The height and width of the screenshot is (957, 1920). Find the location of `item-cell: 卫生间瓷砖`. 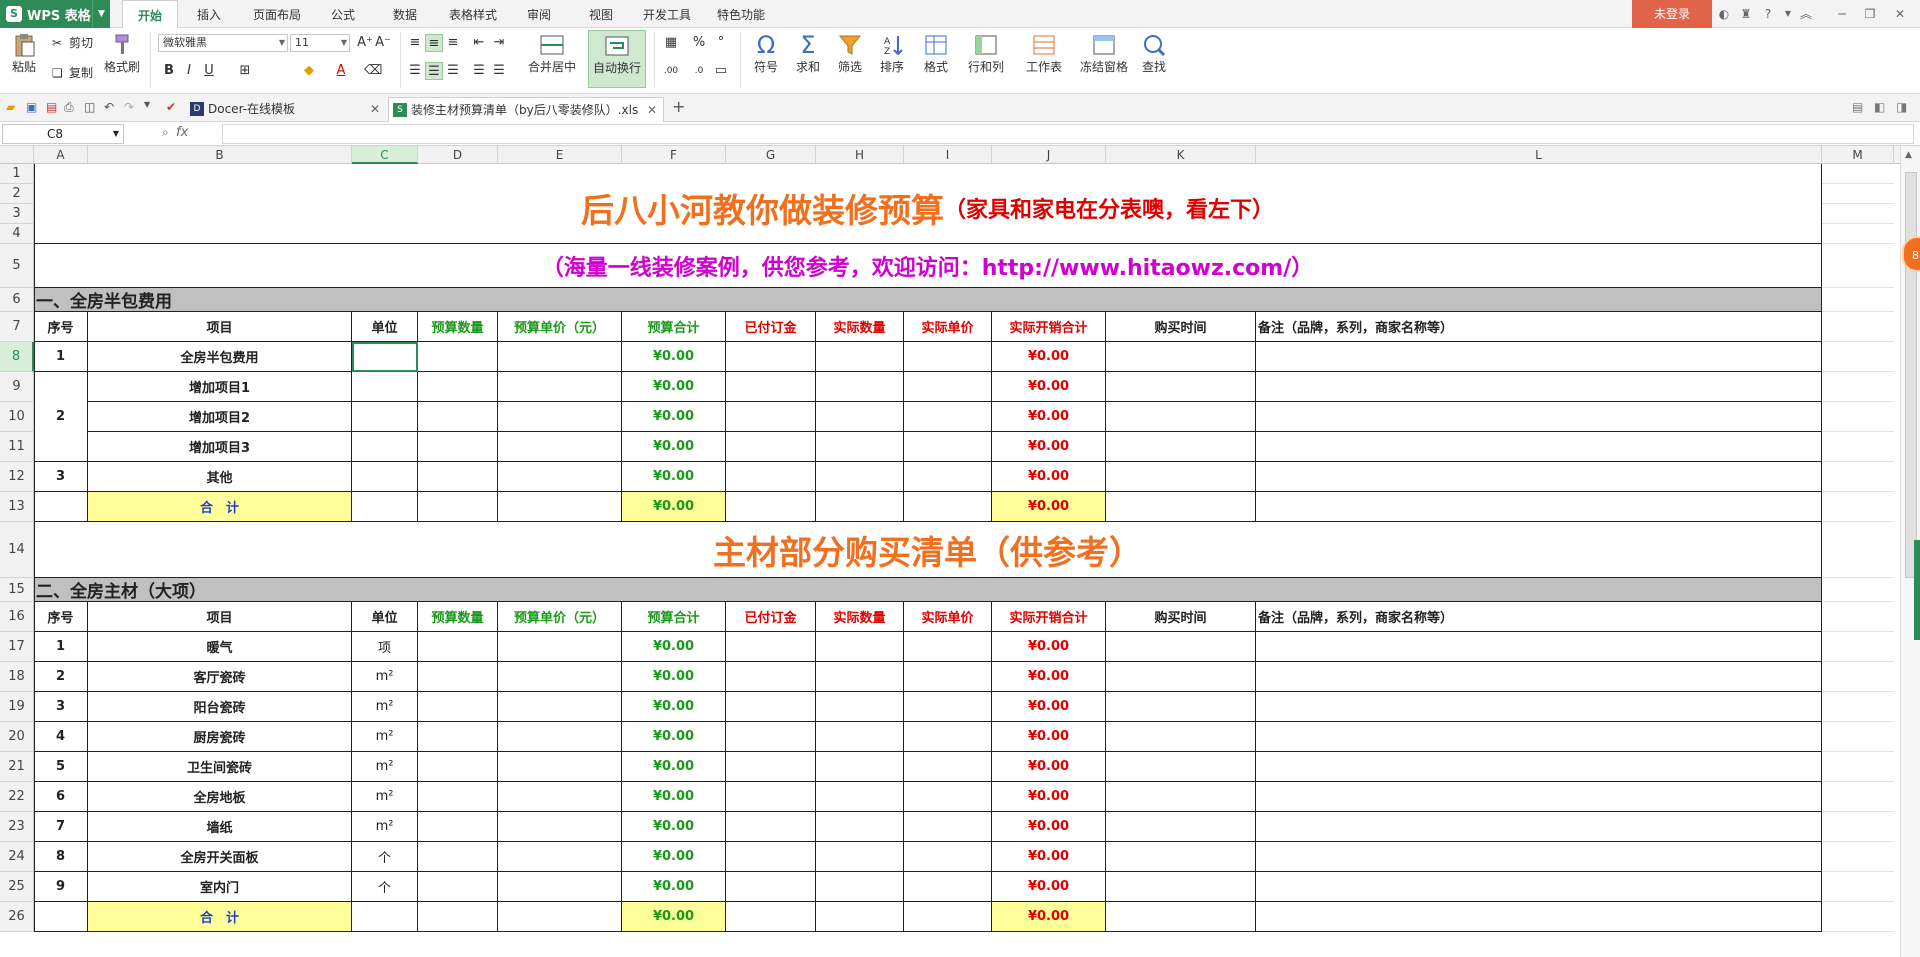

item-cell: 卫生间瓷砖 is located at coordinates (220, 767).